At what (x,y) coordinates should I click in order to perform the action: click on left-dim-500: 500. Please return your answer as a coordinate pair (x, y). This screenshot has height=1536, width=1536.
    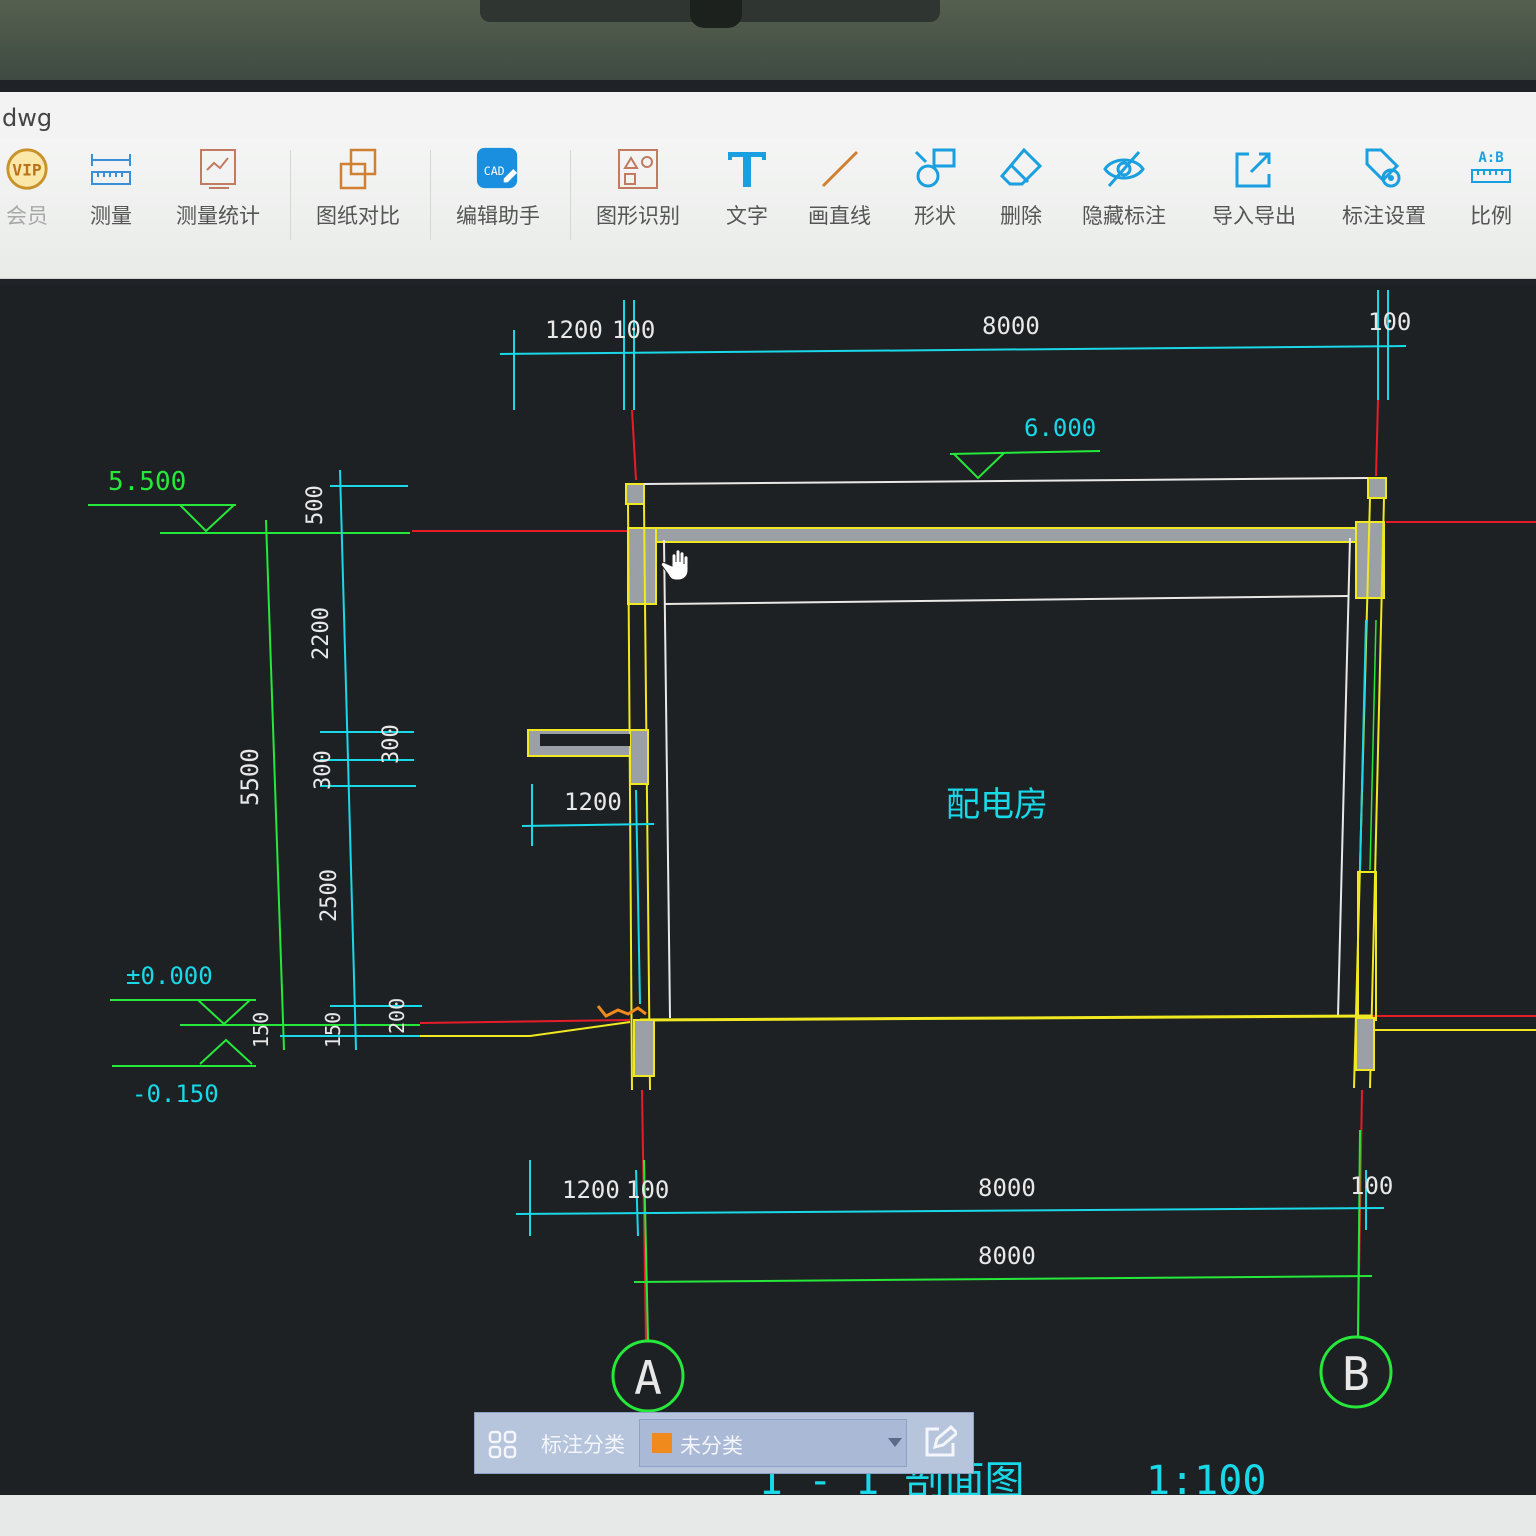
    Looking at the image, I should click on (315, 505).